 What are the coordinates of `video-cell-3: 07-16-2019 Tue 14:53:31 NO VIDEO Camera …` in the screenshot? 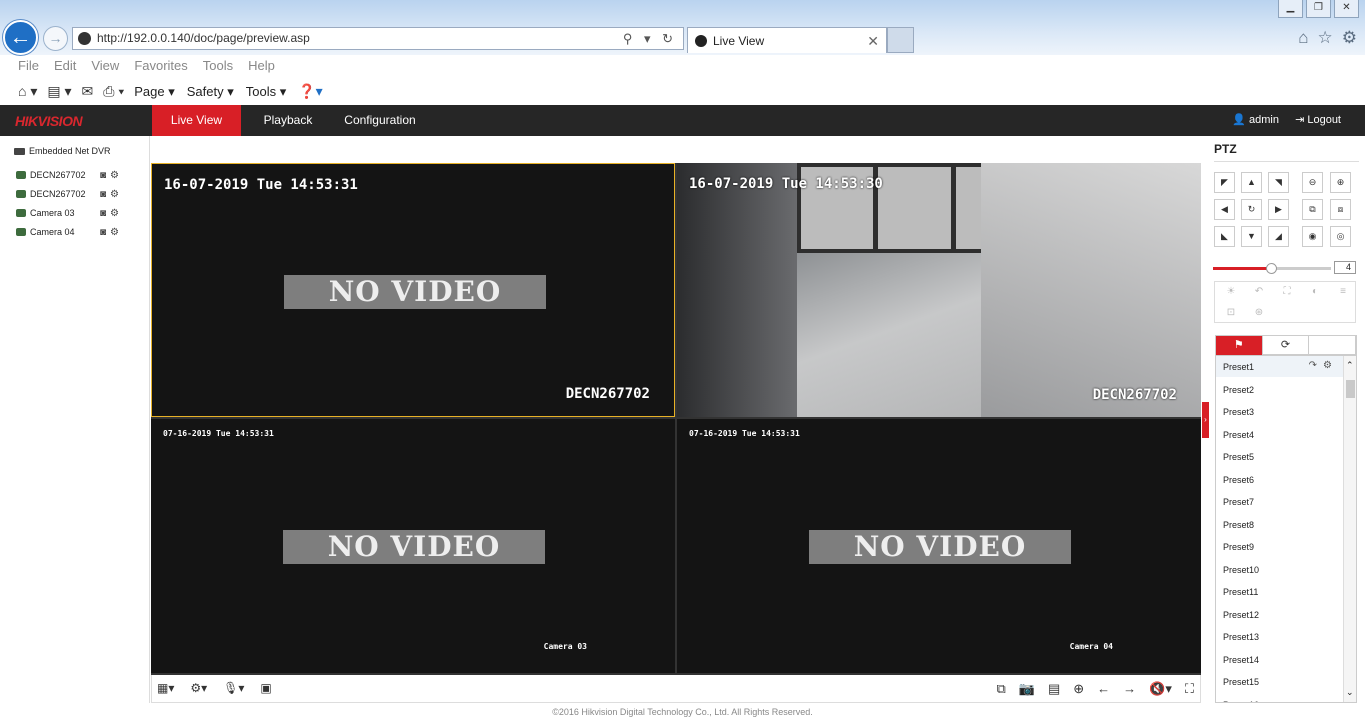 It's located at (413, 546).